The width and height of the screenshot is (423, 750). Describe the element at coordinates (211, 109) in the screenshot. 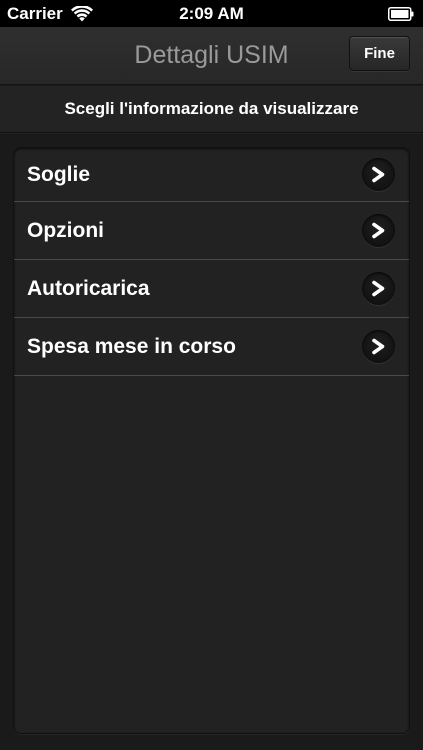

I see `section-header: Scegli l'informazione da visualizzare` at that location.